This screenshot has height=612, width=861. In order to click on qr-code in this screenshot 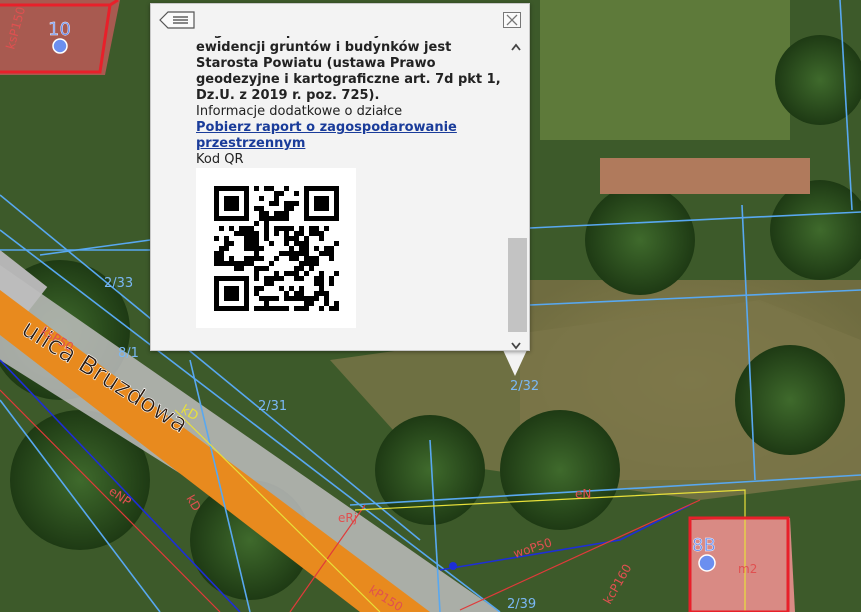, I will do `click(276, 248)`.